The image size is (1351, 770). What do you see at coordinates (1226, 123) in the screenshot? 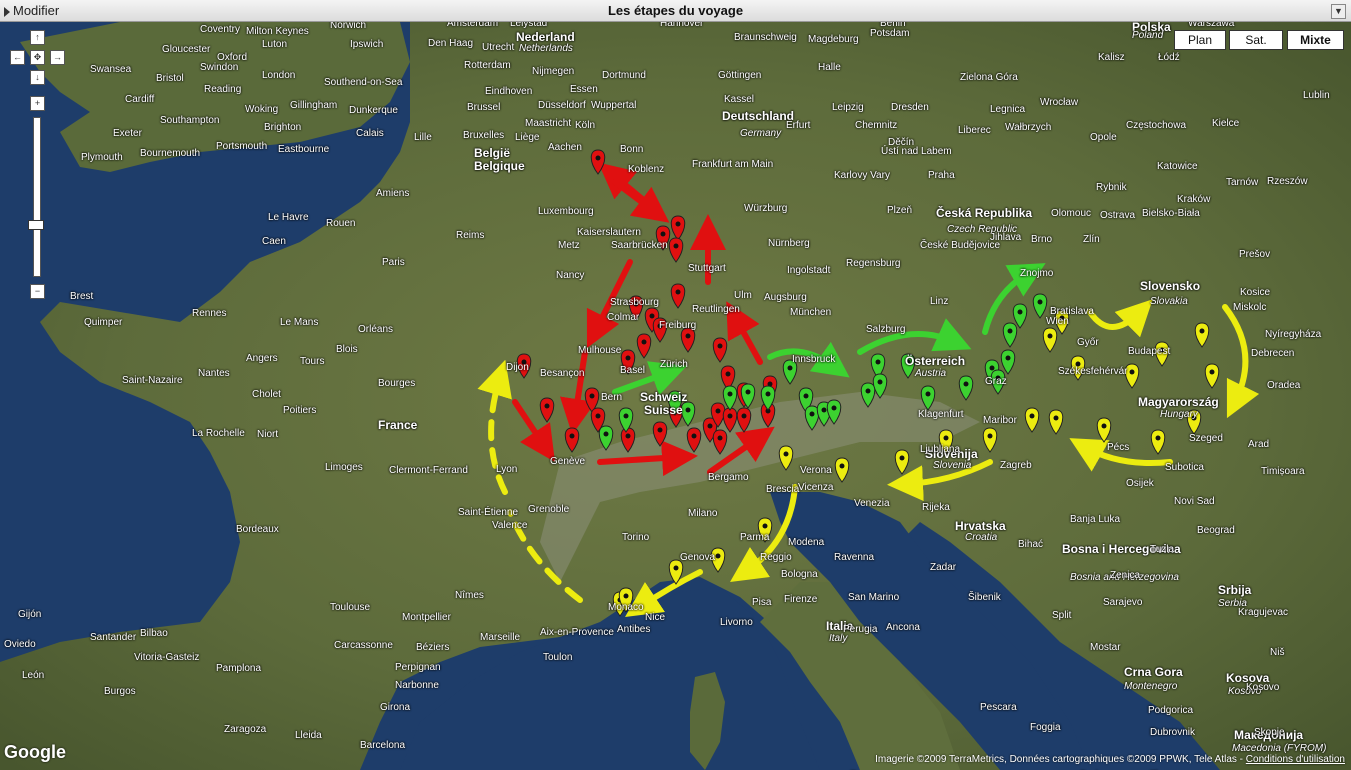
I see `city-label: Kielce` at bounding box center [1226, 123].